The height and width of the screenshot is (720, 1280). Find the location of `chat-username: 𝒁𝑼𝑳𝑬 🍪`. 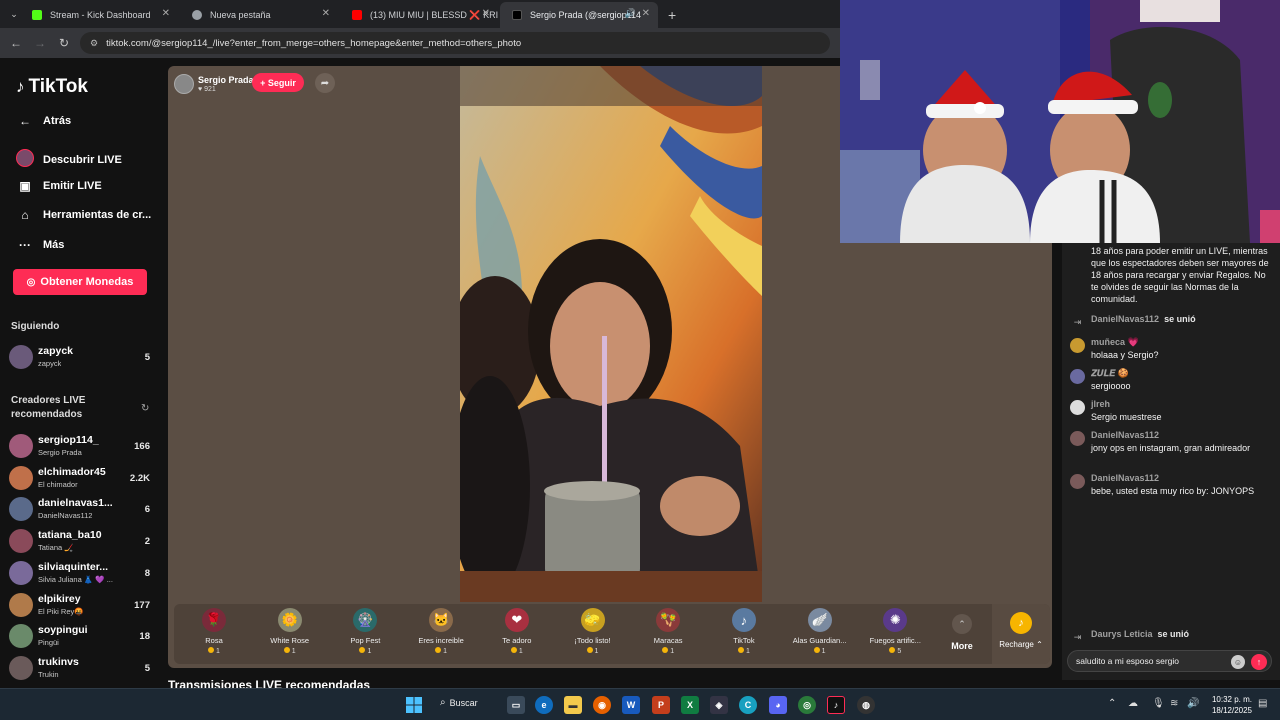

chat-username: 𝒁𝑼𝑳𝑬 🍪 is located at coordinates (1110, 373).